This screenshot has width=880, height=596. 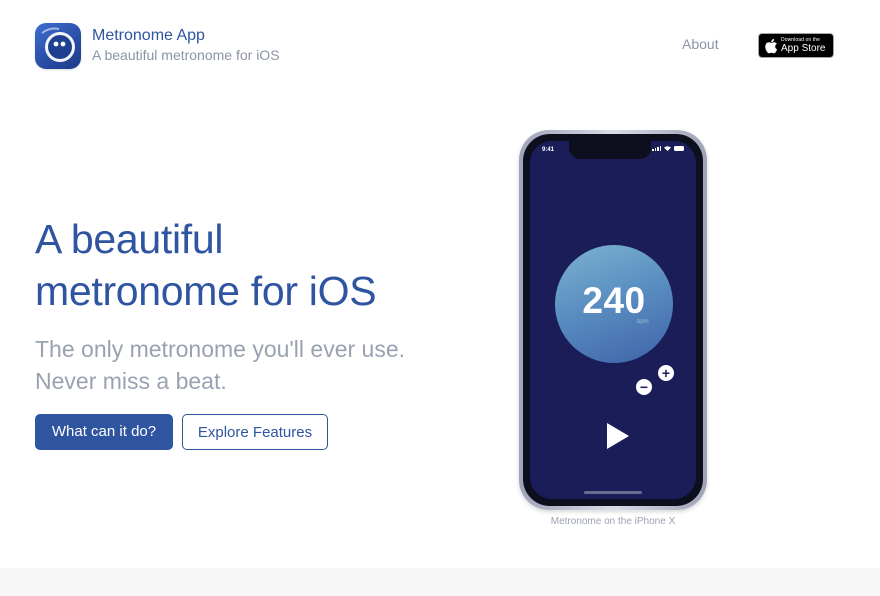 I want to click on app-store-badge-text: Download on the App Store, so click(x=803, y=45).